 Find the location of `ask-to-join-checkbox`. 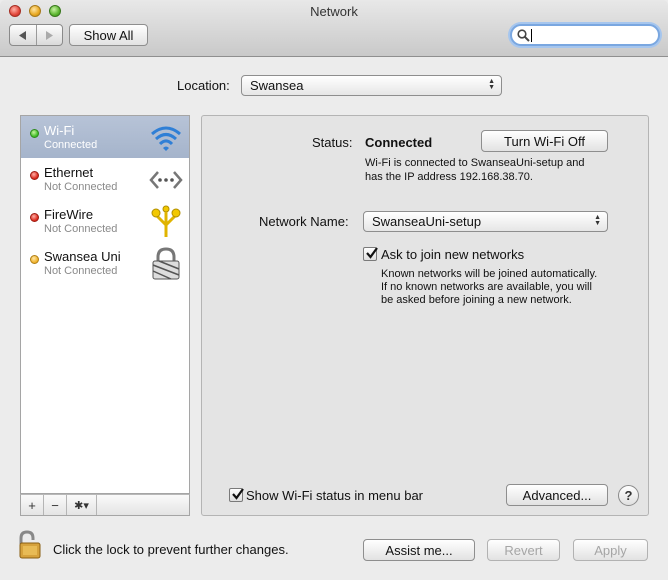

ask-to-join-checkbox is located at coordinates (370, 254).